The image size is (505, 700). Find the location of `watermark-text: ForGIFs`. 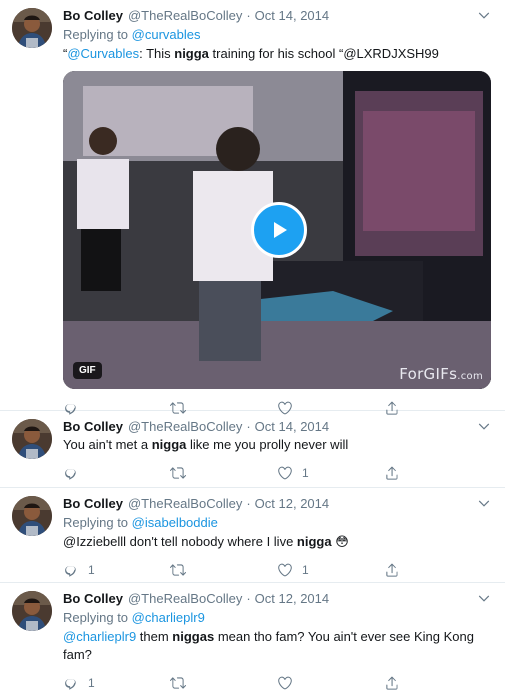

watermark-text: ForGIFs is located at coordinates (428, 374).